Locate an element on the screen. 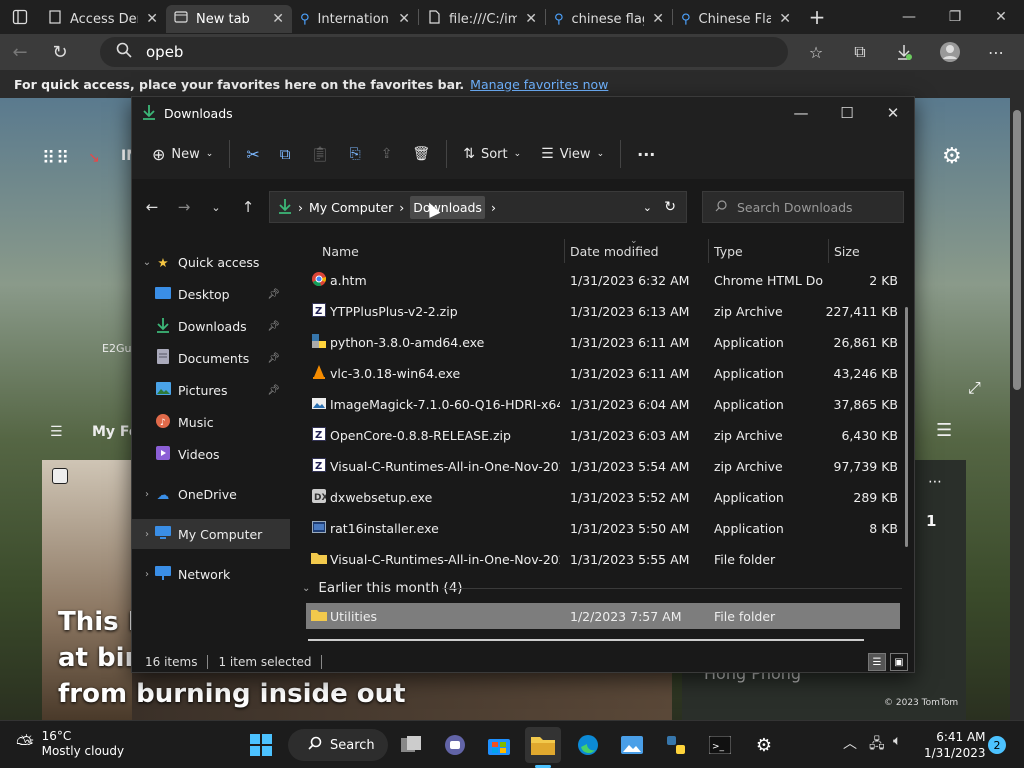  scrollbar-thumb is located at coordinates (1017, 250).